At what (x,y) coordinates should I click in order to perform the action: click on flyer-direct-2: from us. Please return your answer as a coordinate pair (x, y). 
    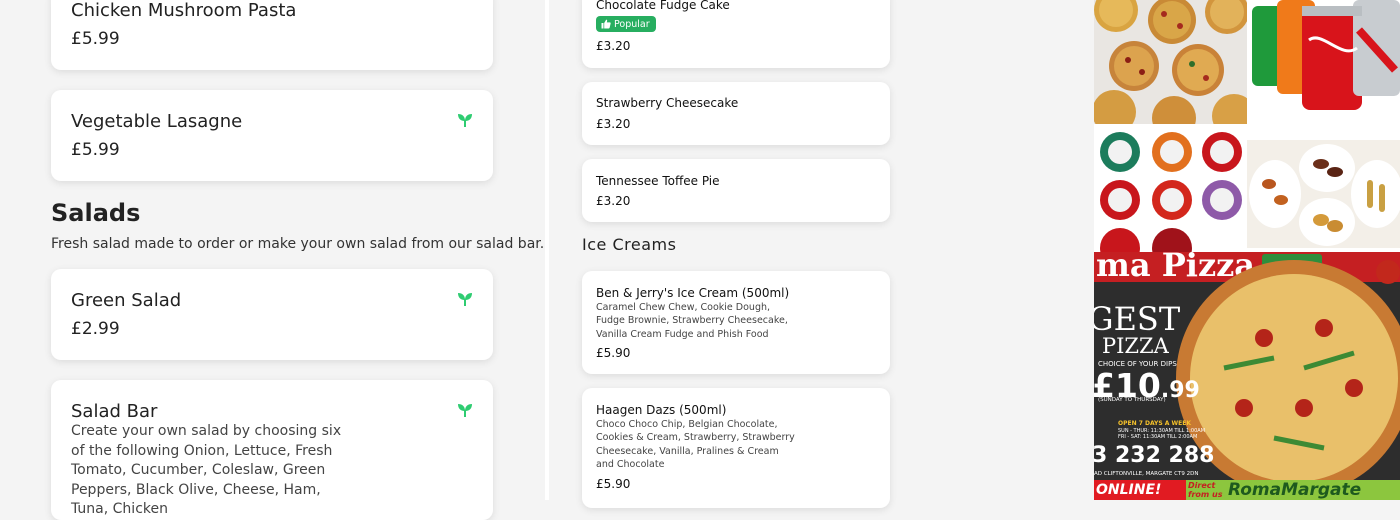
    Looking at the image, I should click on (1205, 494).